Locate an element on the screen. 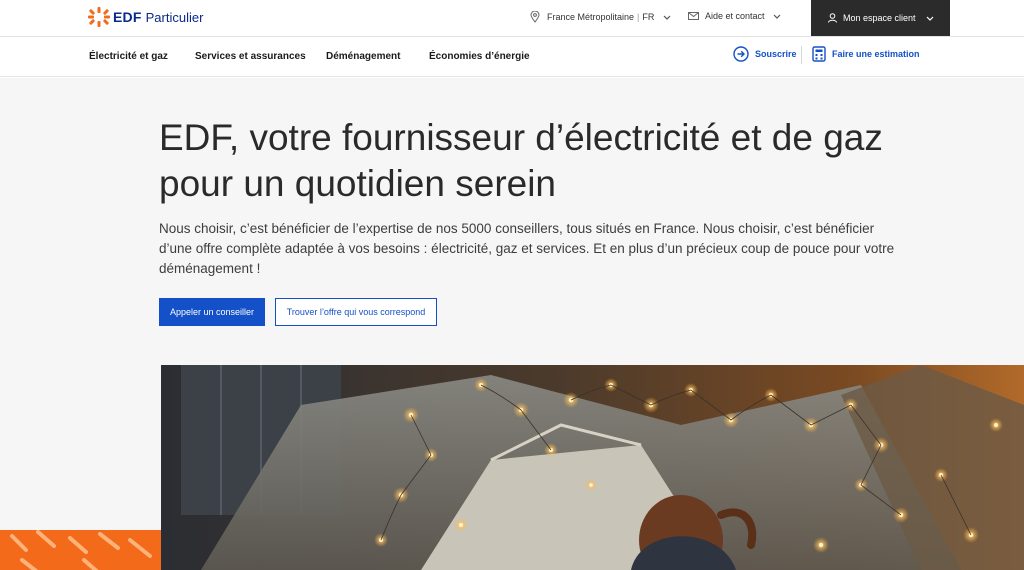 This screenshot has width=1024, height=570. calculator-icon is located at coordinates (819, 54).